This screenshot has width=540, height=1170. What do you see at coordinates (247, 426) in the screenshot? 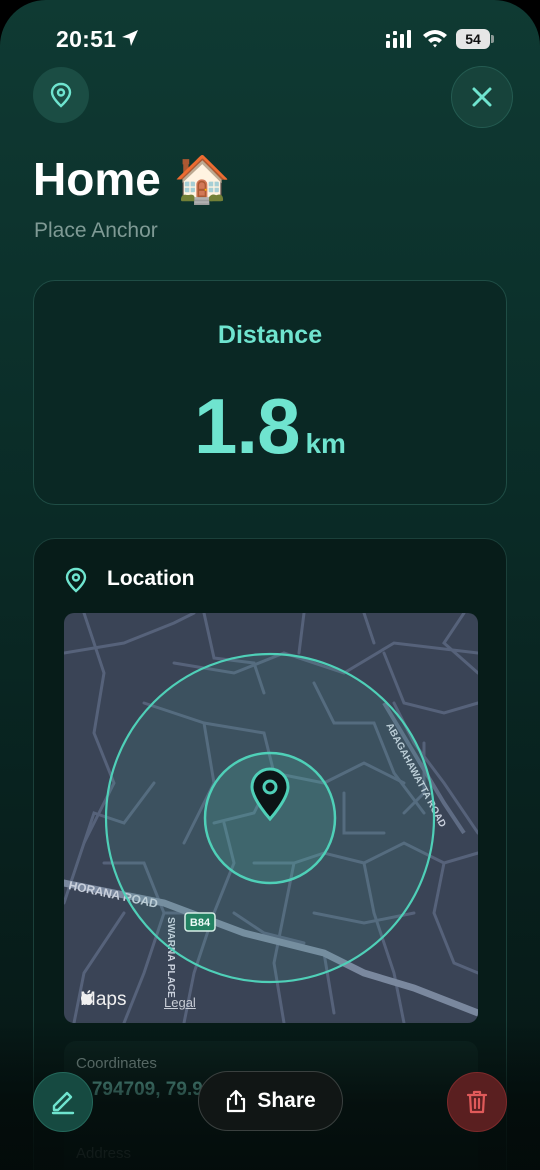
I see `distance-value: 1.8` at bounding box center [247, 426].